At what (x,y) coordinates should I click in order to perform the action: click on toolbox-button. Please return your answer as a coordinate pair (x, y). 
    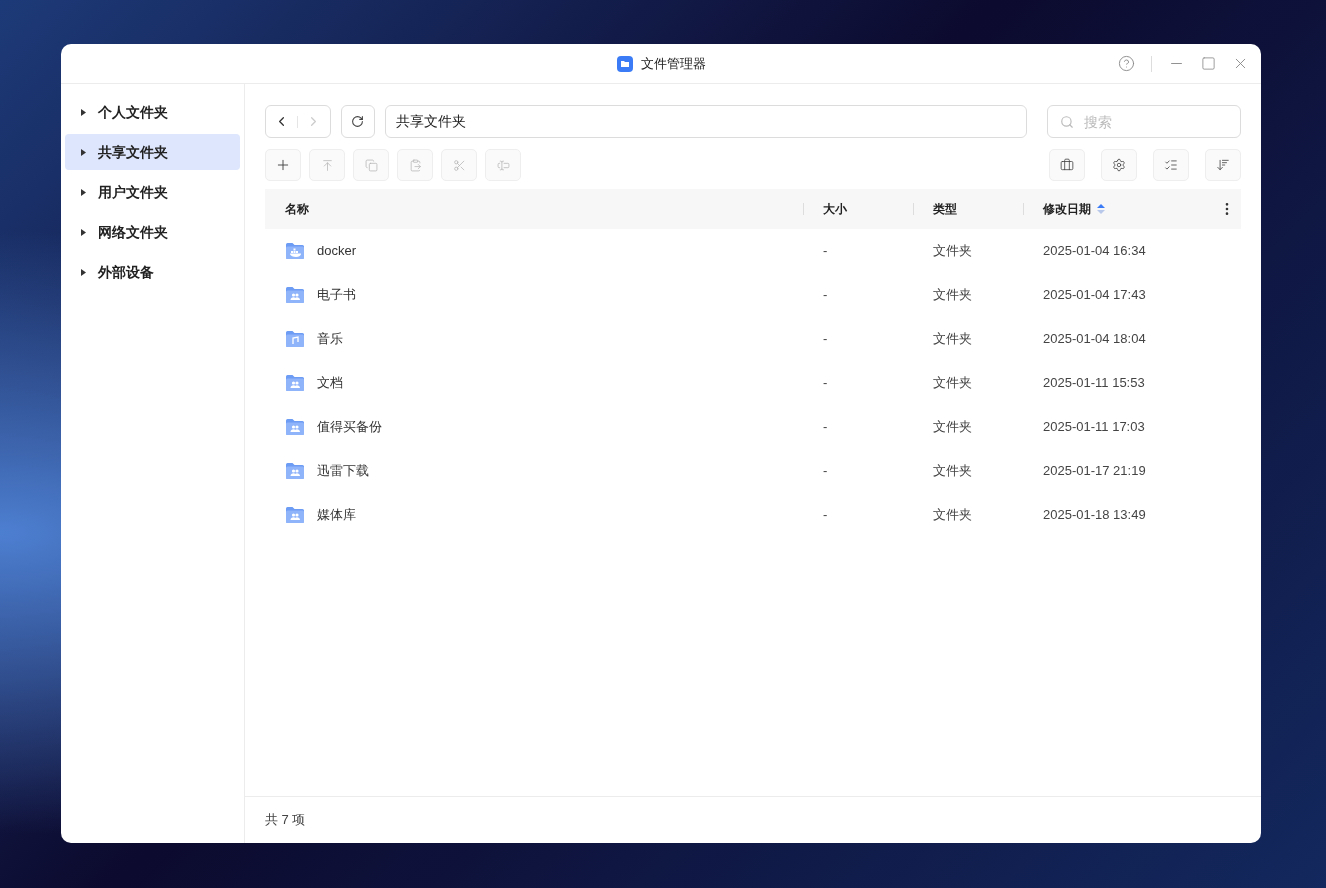
    Looking at the image, I should click on (1067, 165).